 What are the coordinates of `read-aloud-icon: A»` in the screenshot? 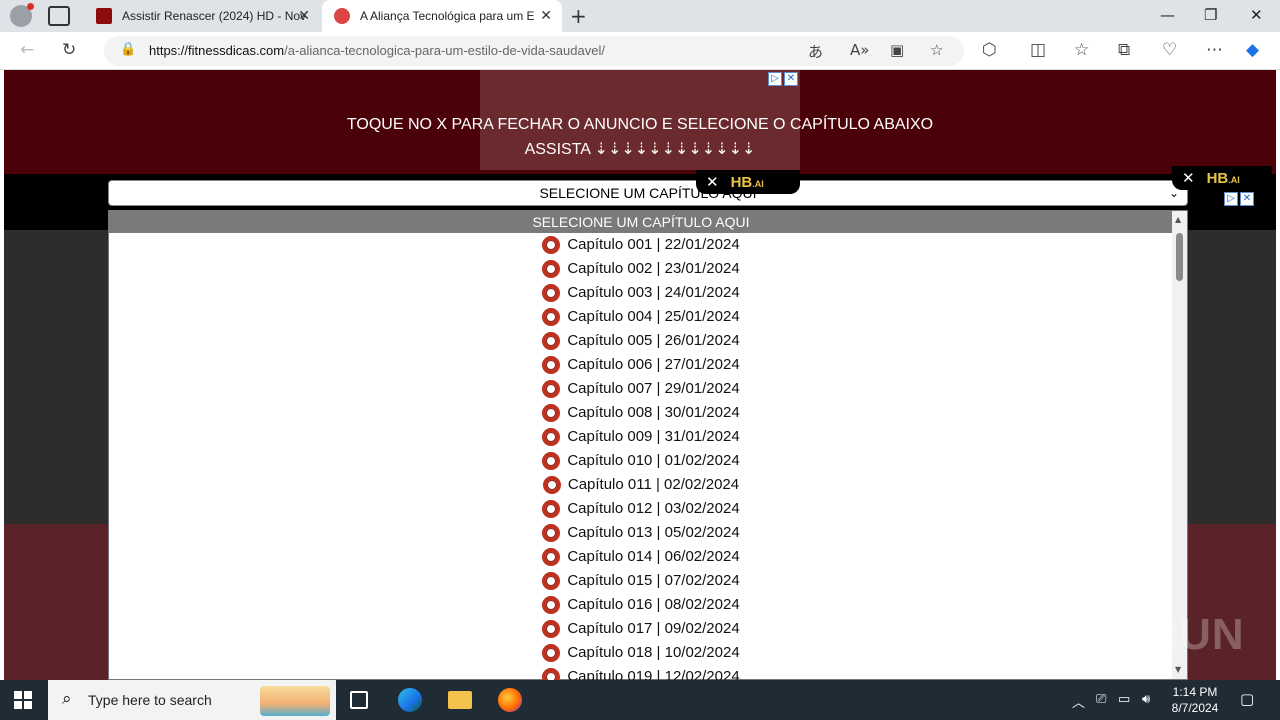 It's located at (859, 50).